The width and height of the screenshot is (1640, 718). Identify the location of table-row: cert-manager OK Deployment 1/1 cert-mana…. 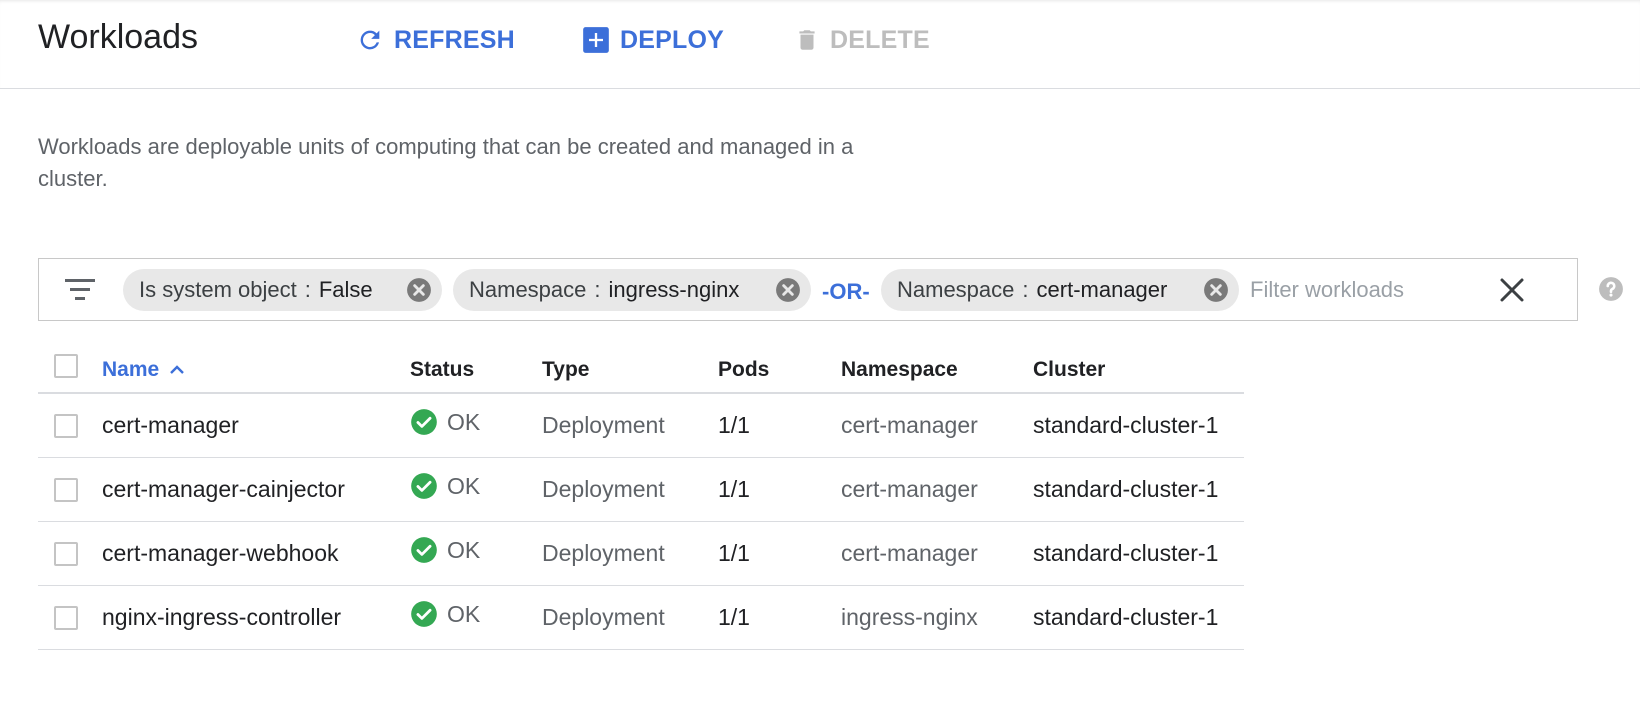
(641, 426).